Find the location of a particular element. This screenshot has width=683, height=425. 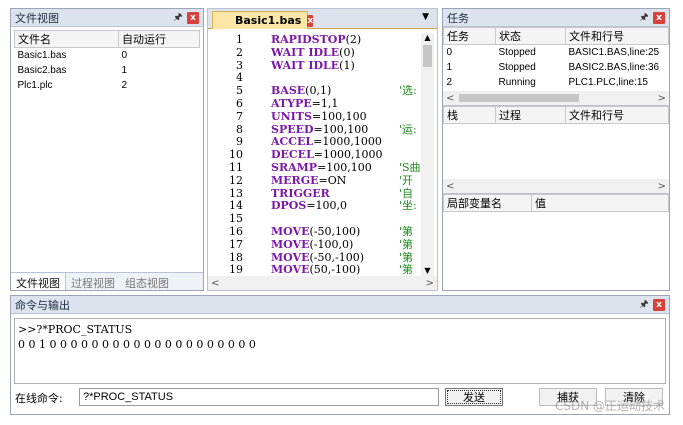

line-number: 15 is located at coordinates (236, 219).